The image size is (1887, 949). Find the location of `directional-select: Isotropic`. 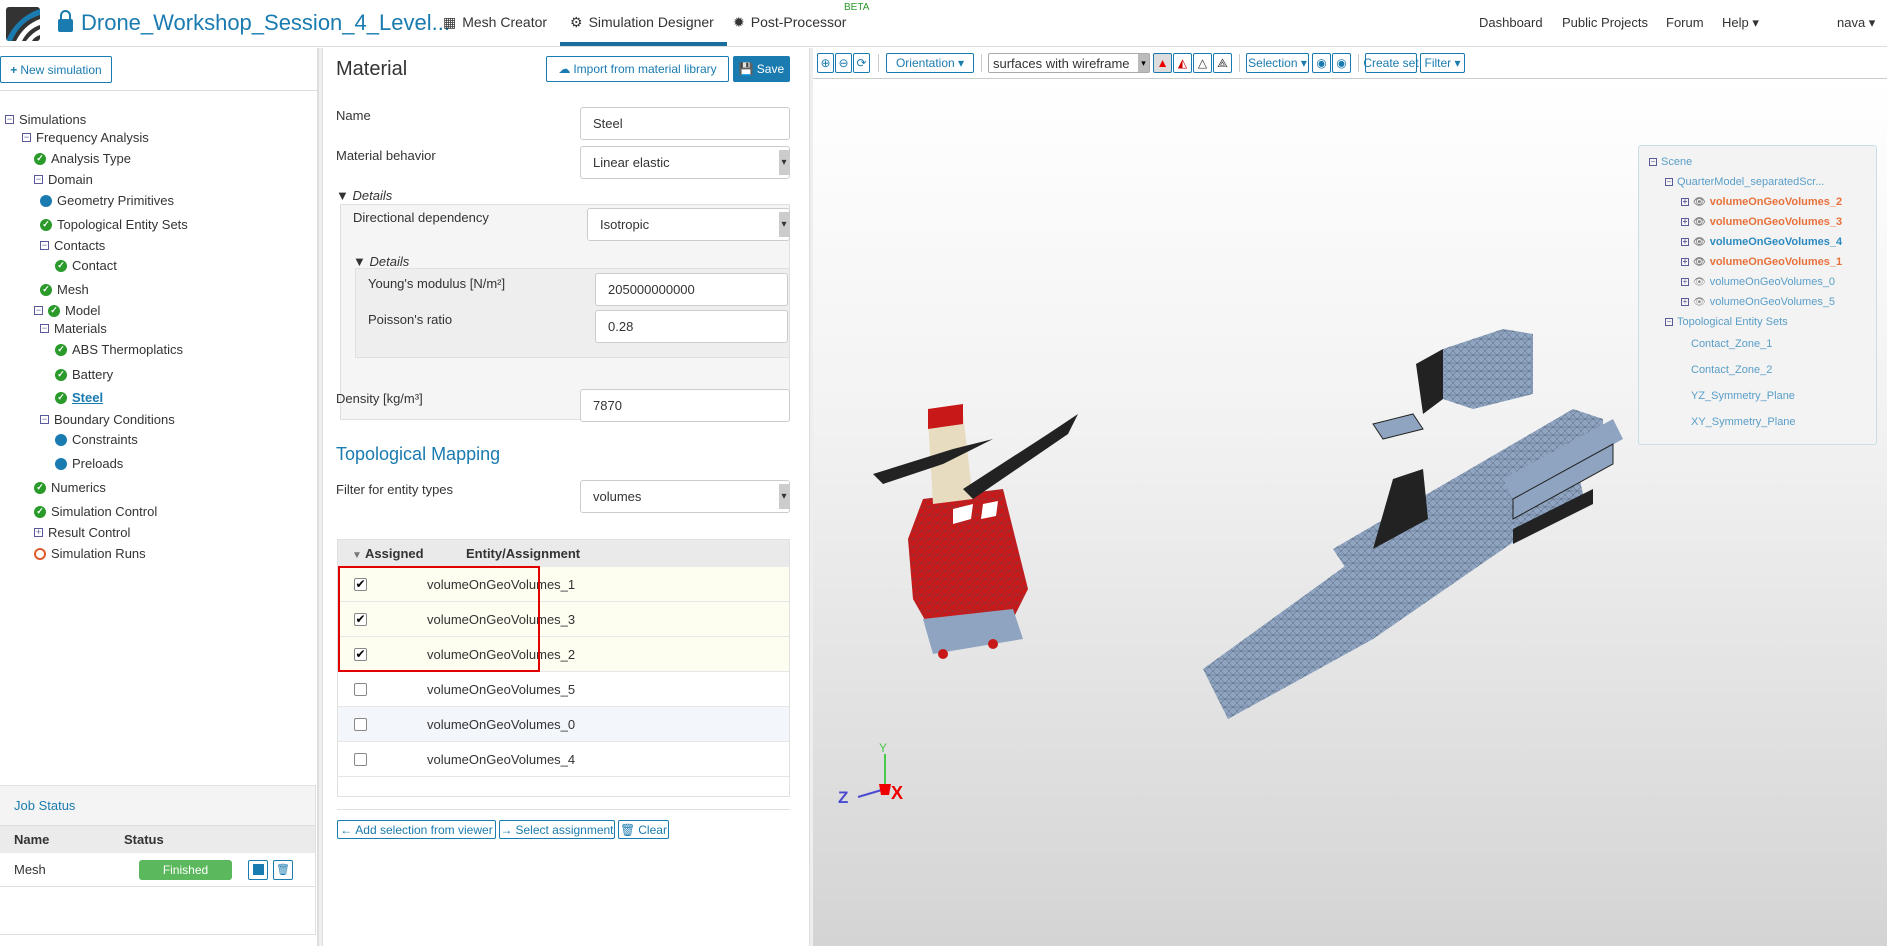

directional-select: Isotropic is located at coordinates (688, 224).